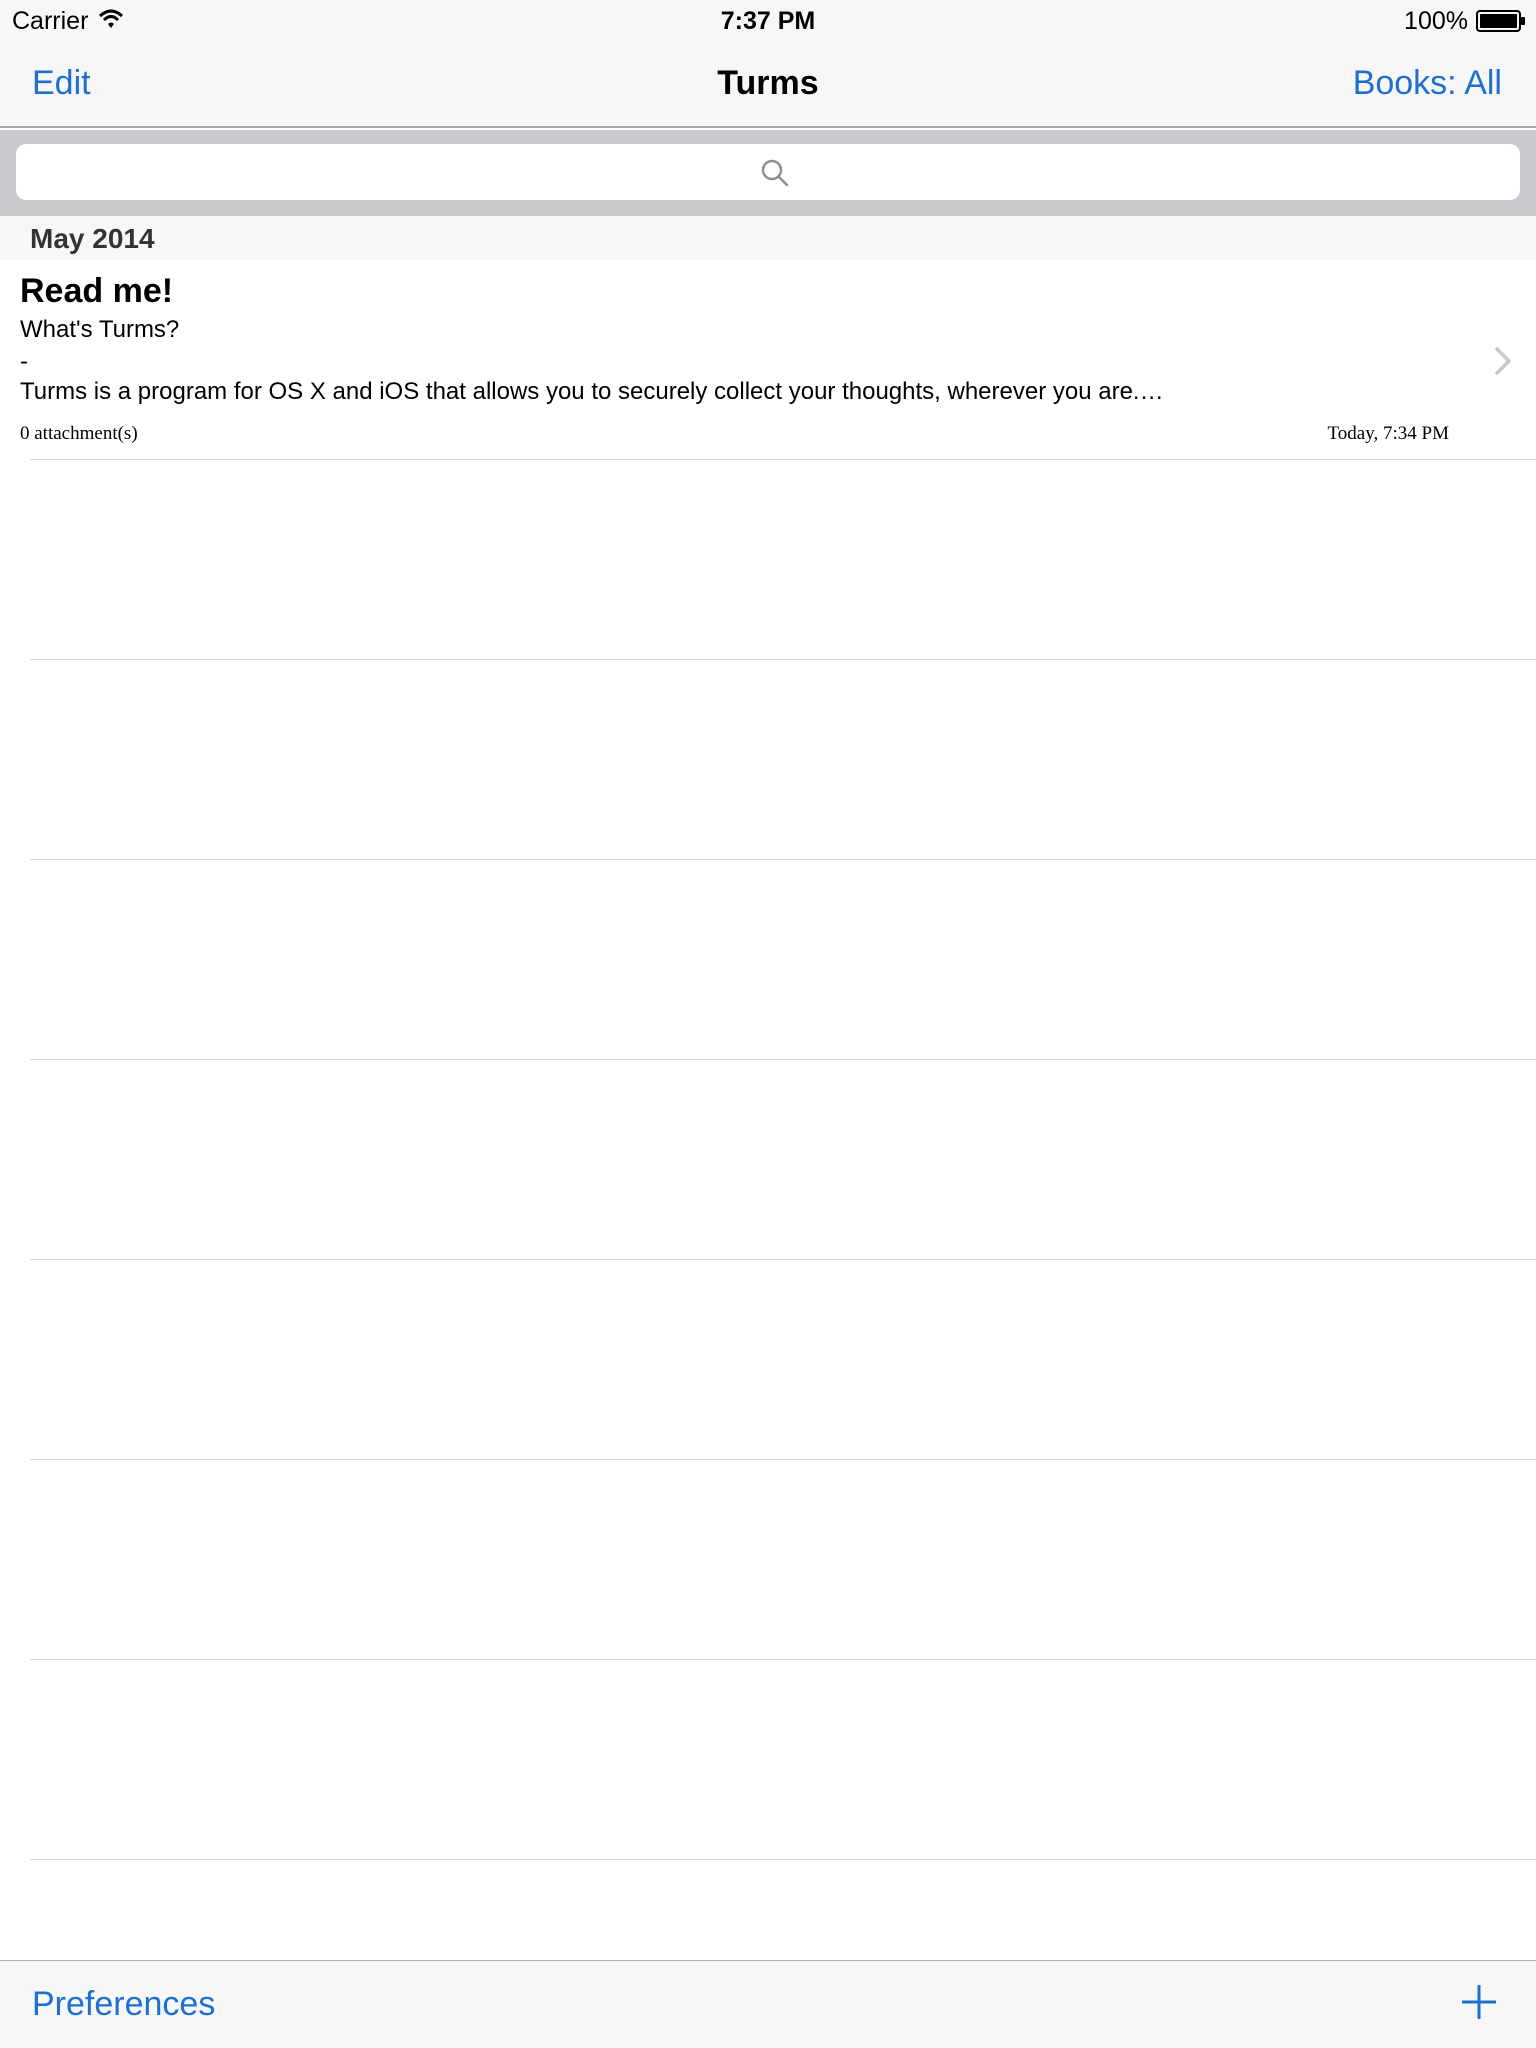  Describe the element at coordinates (123, 2004) in the screenshot. I see `preferences-button: Preferences` at that location.